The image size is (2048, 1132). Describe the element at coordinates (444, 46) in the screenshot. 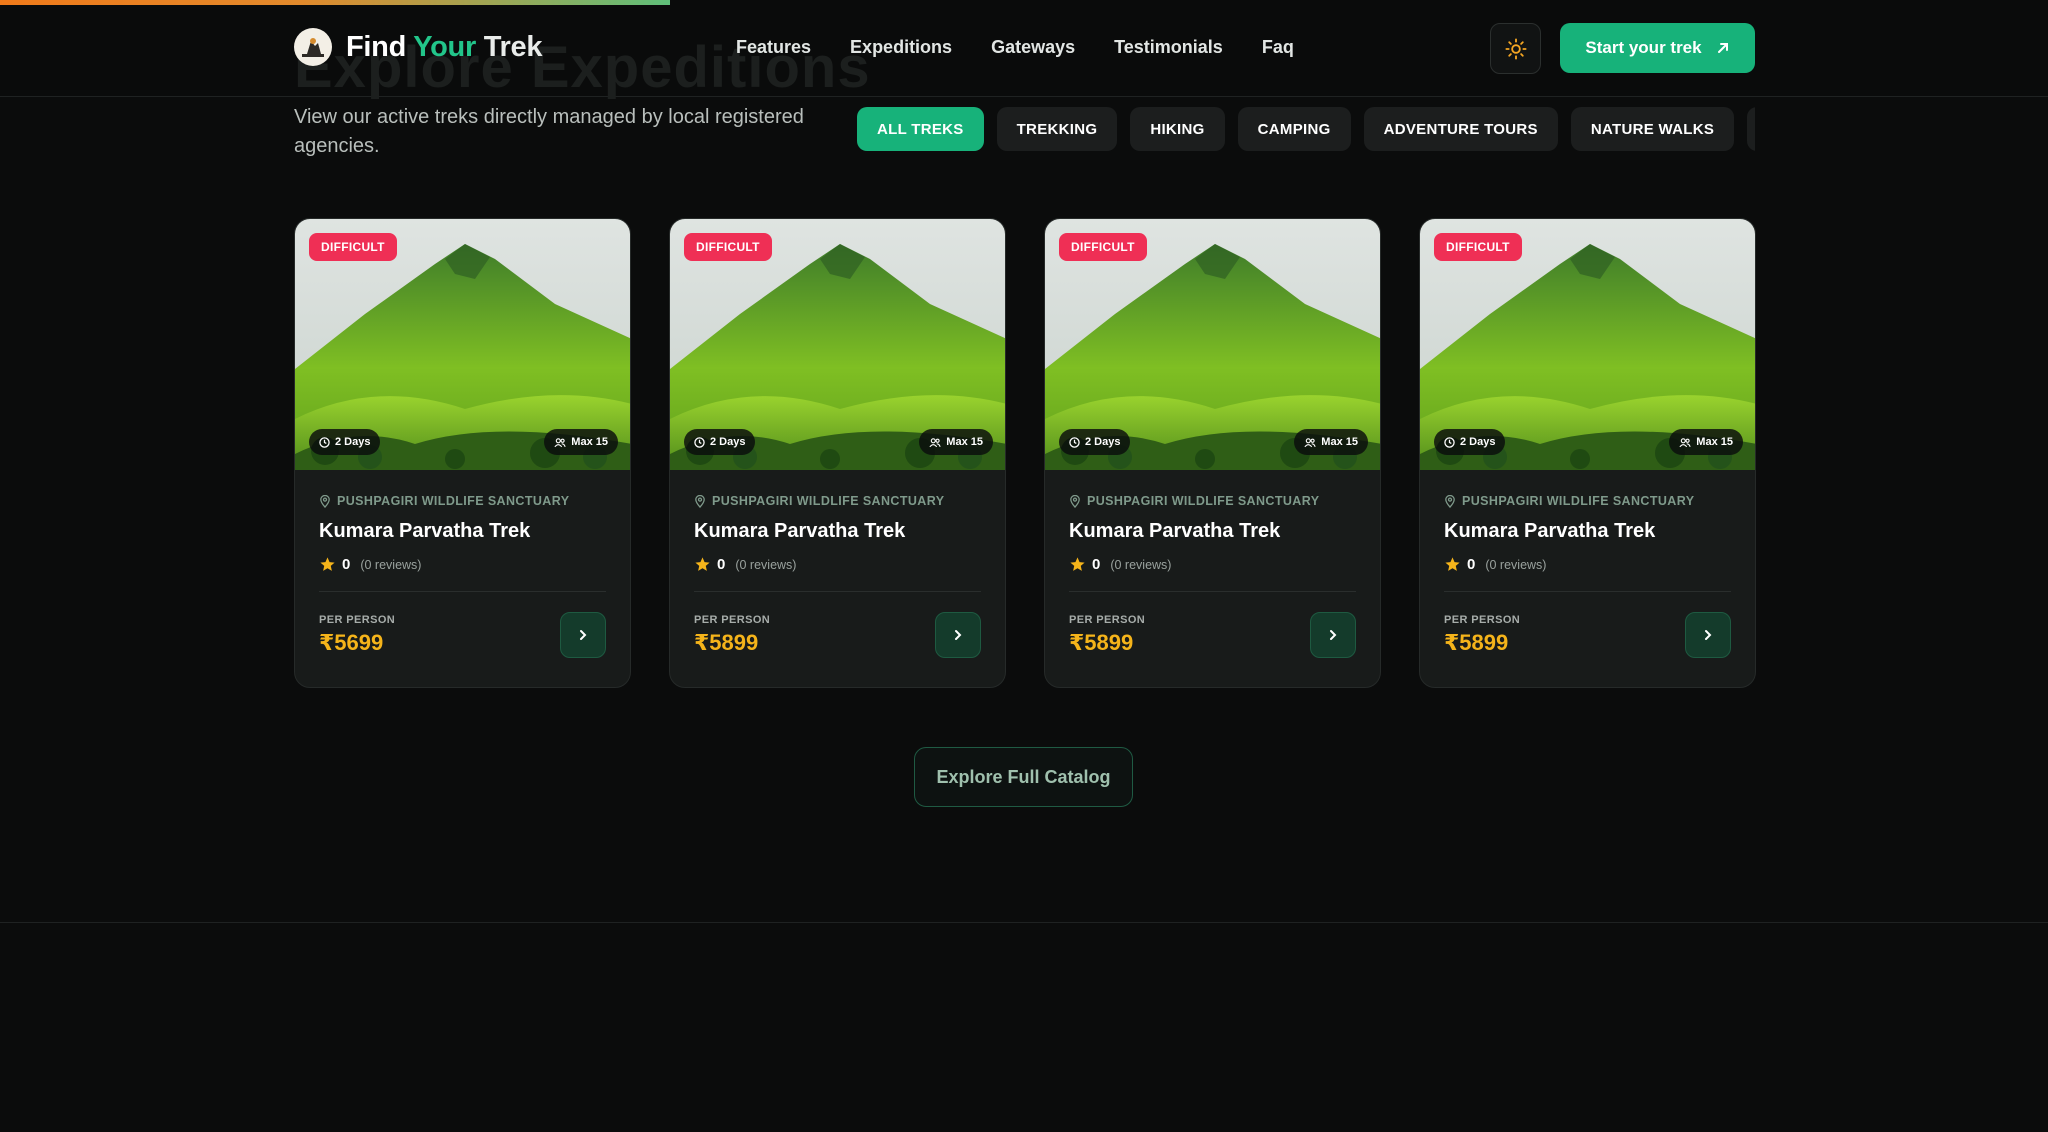

I see `brand-name: Find Your Trek` at that location.